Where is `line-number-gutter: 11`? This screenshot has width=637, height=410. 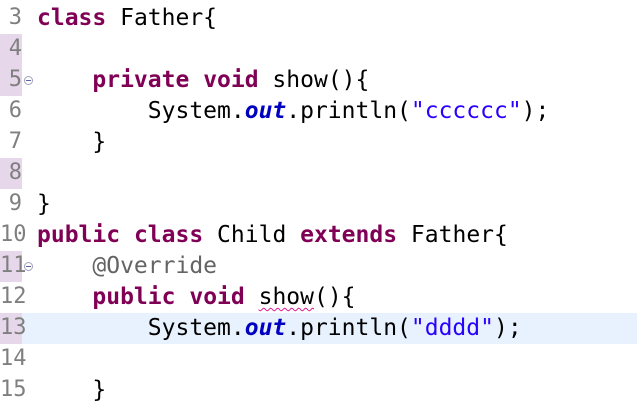 line-number-gutter: 11 is located at coordinates (13, 266).